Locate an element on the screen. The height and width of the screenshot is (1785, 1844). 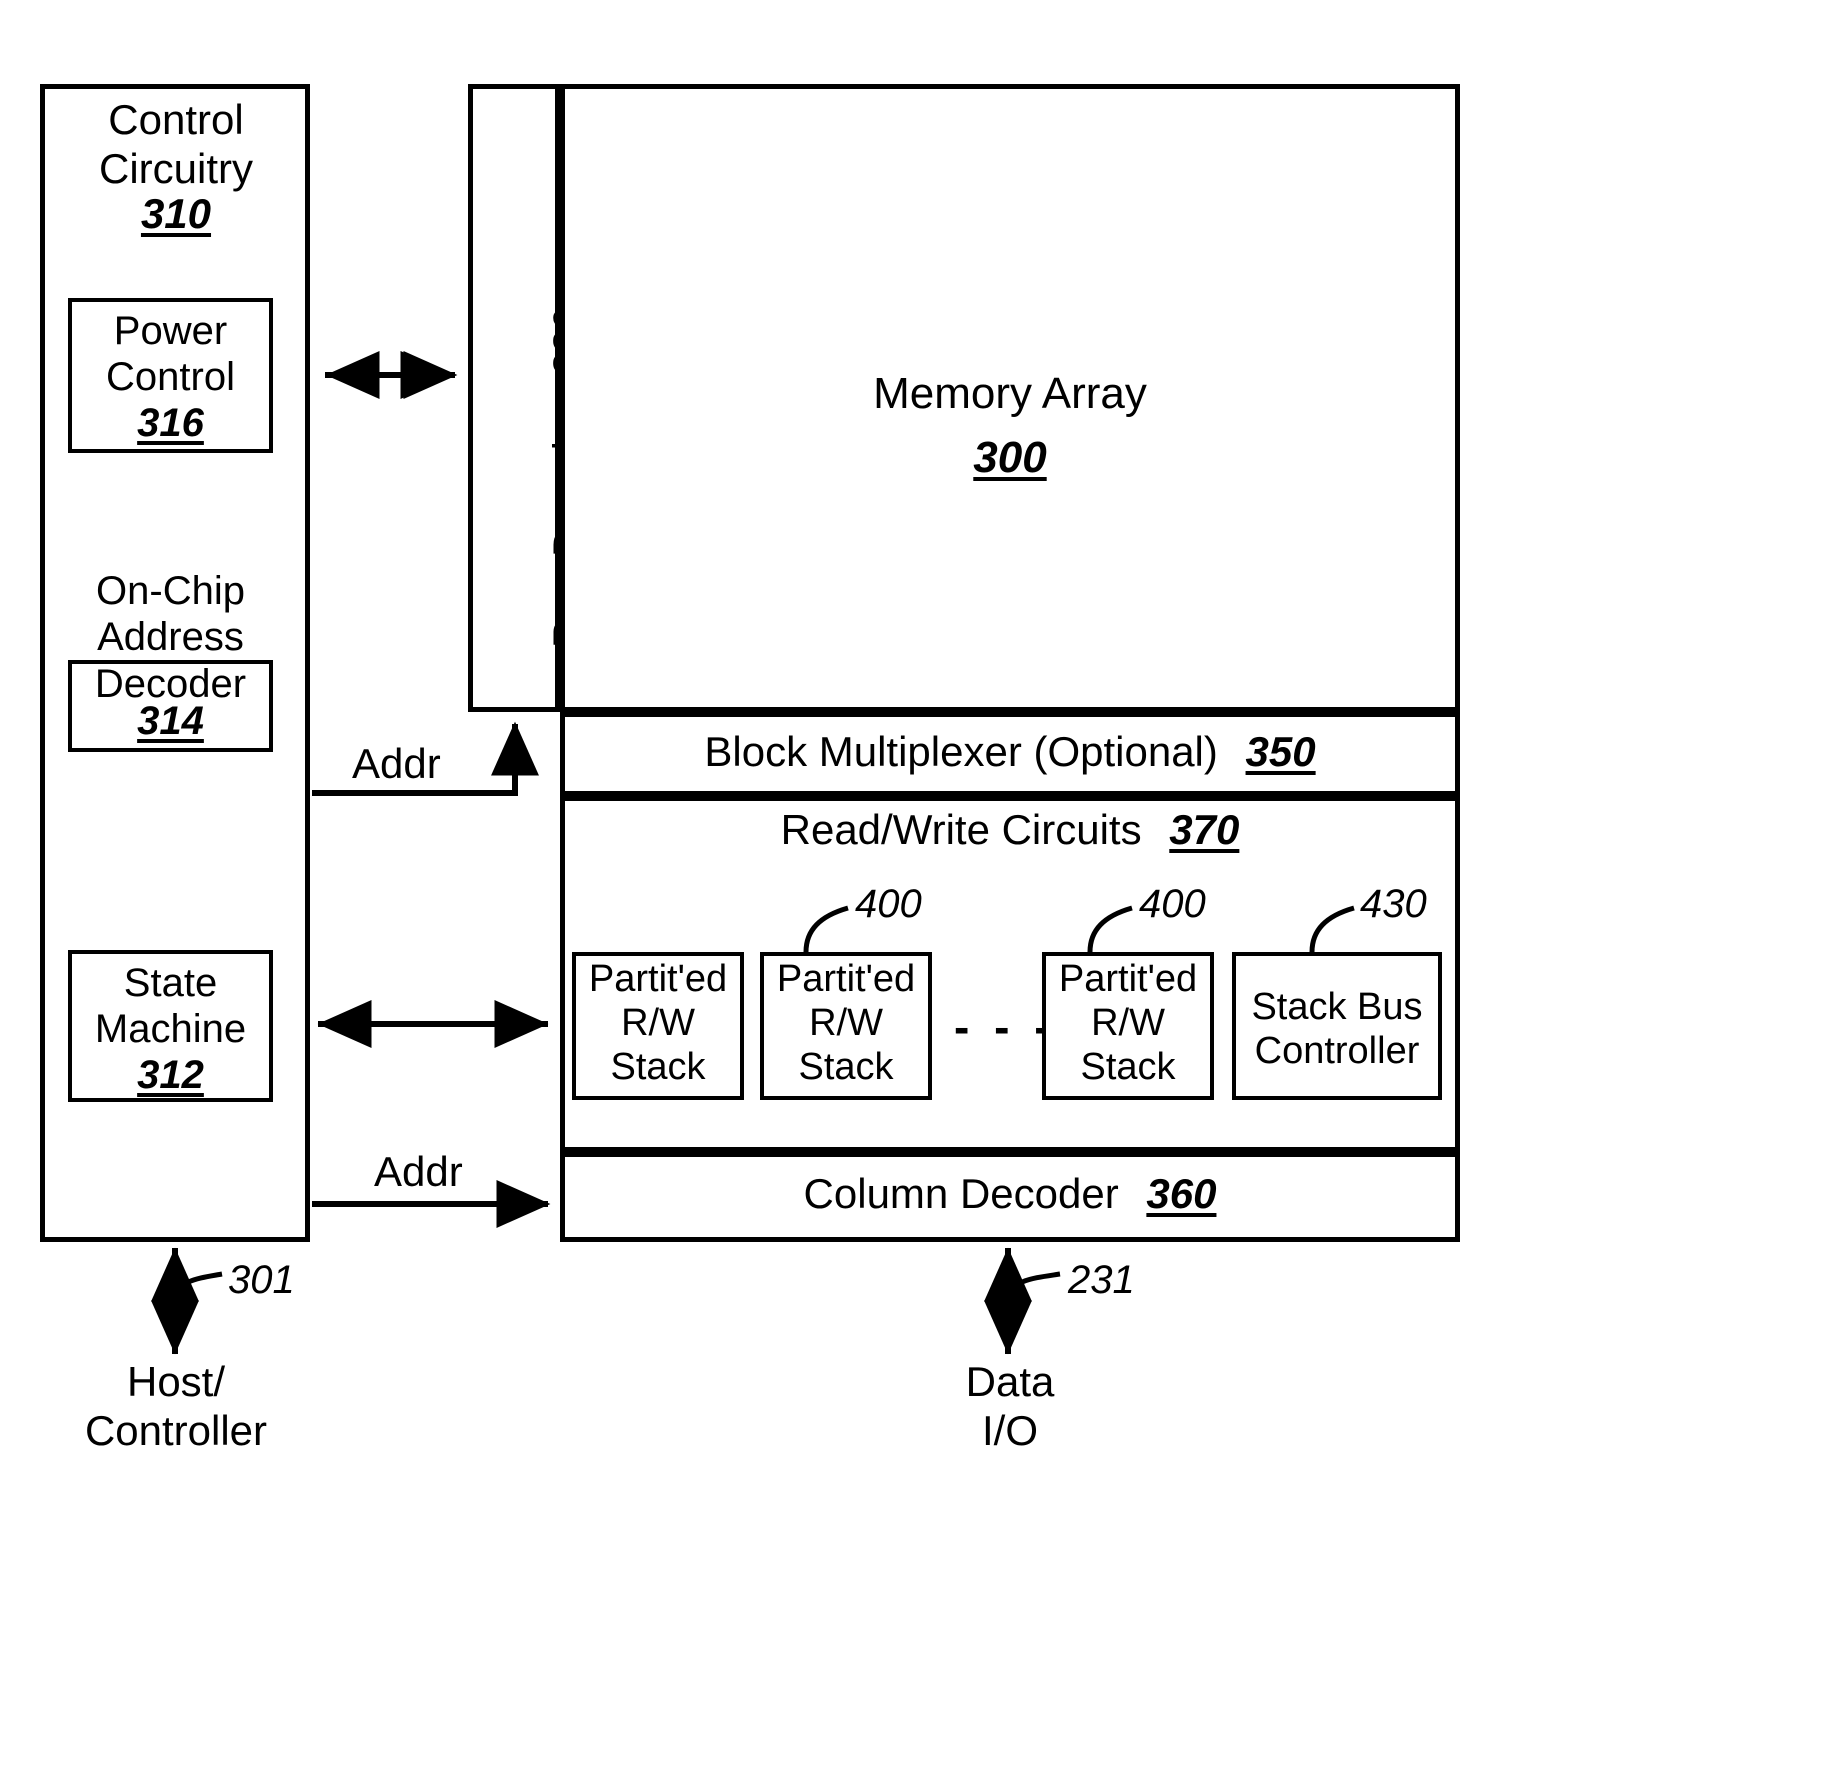
partitioned-rw-stack-2-title: Partit'ed R/W Stack is located at coordinates (846, 1023).